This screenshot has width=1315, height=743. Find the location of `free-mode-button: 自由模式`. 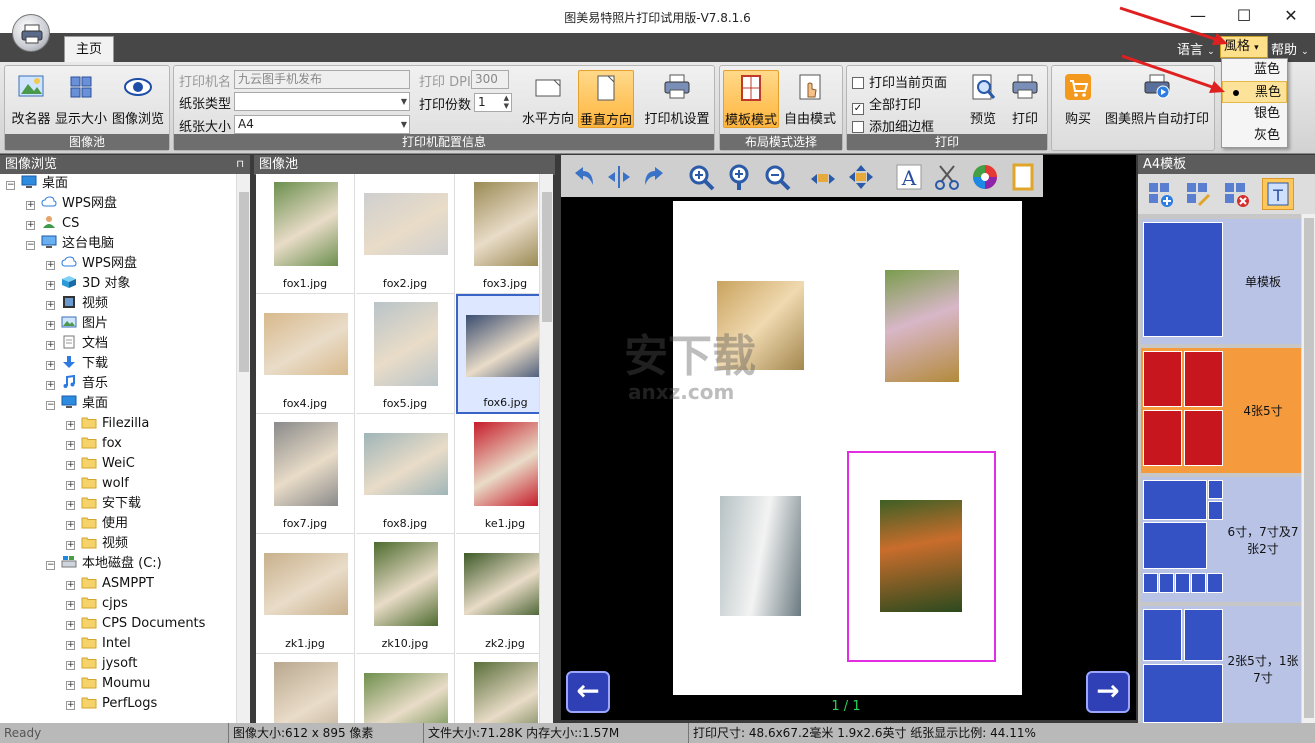

free-mode-button: 自由模式 is located at coordinates (810, 99).